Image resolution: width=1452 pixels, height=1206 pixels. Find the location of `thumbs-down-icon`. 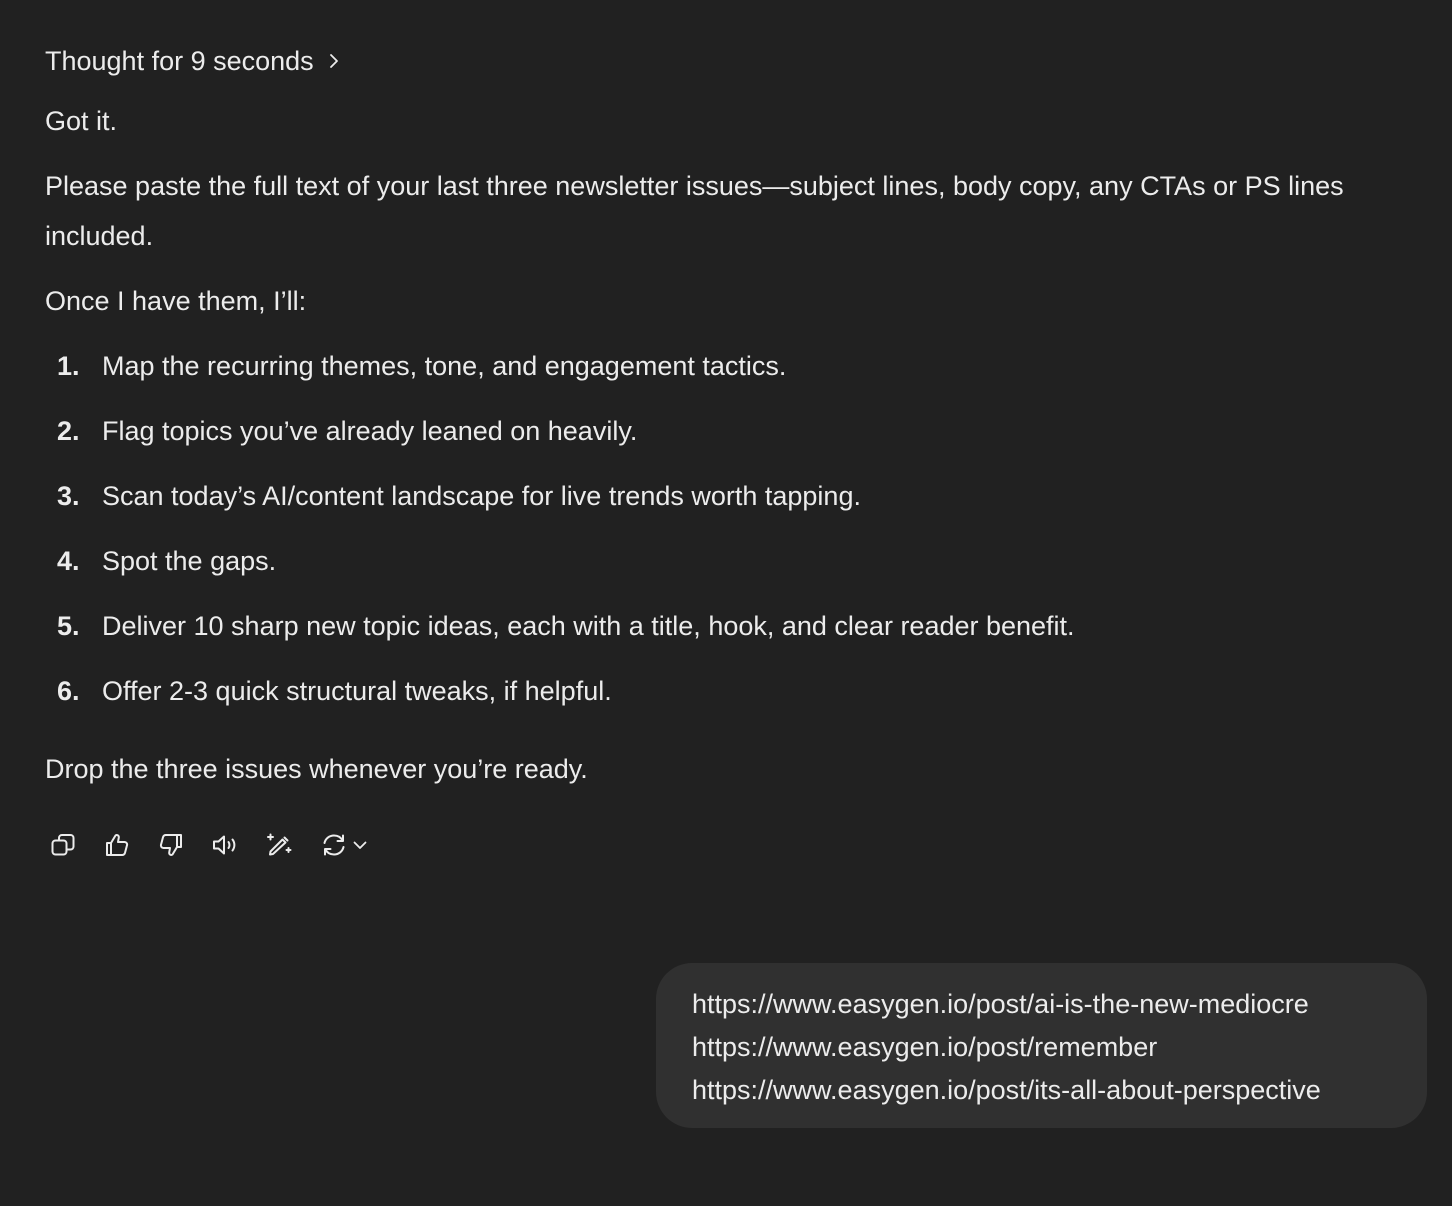

thumbs-down-icon is located at coordinates (170, 845).